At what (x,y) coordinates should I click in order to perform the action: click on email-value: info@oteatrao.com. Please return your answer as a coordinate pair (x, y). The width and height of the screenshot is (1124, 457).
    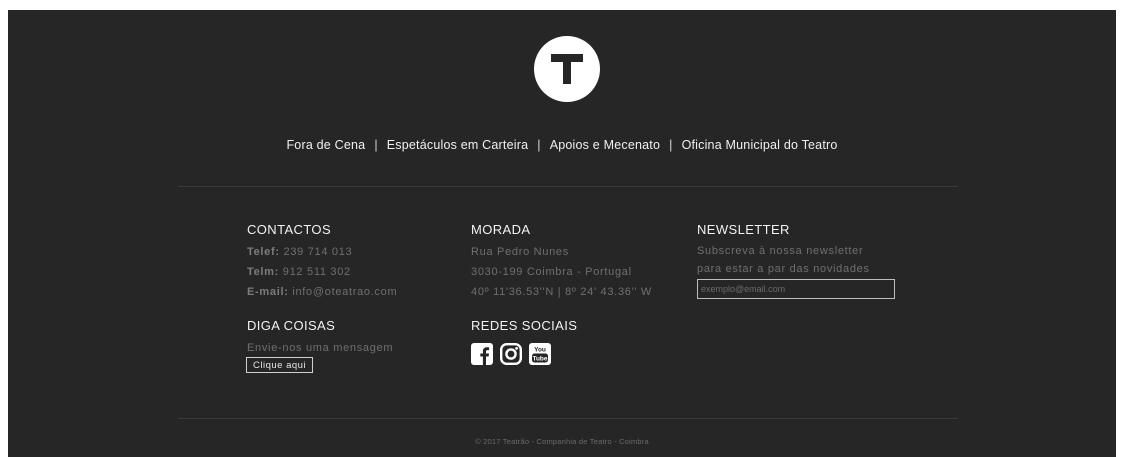
    Looking at the image, I should click on (344, 292).